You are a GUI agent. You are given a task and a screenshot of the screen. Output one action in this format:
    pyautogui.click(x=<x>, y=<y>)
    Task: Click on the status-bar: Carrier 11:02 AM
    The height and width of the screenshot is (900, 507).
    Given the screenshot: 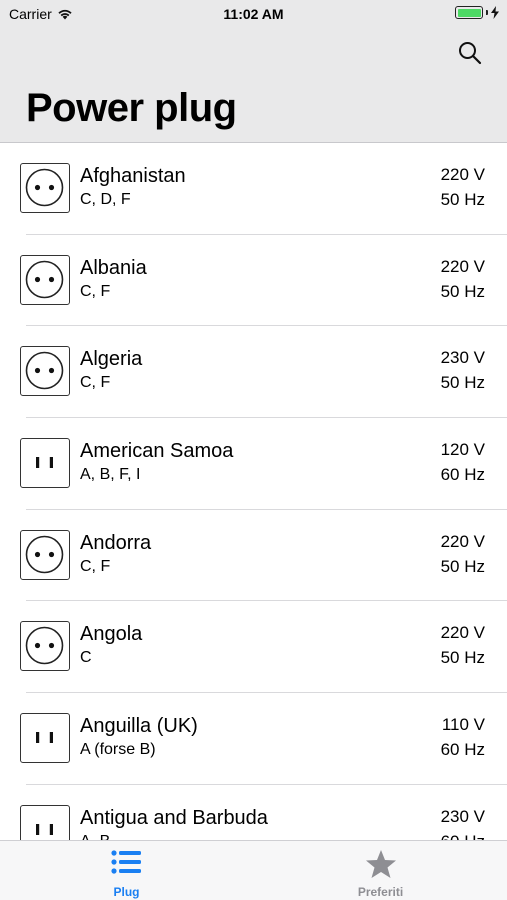 What is the action you would take?
    pyautogui.click(x=253, y=14)
    